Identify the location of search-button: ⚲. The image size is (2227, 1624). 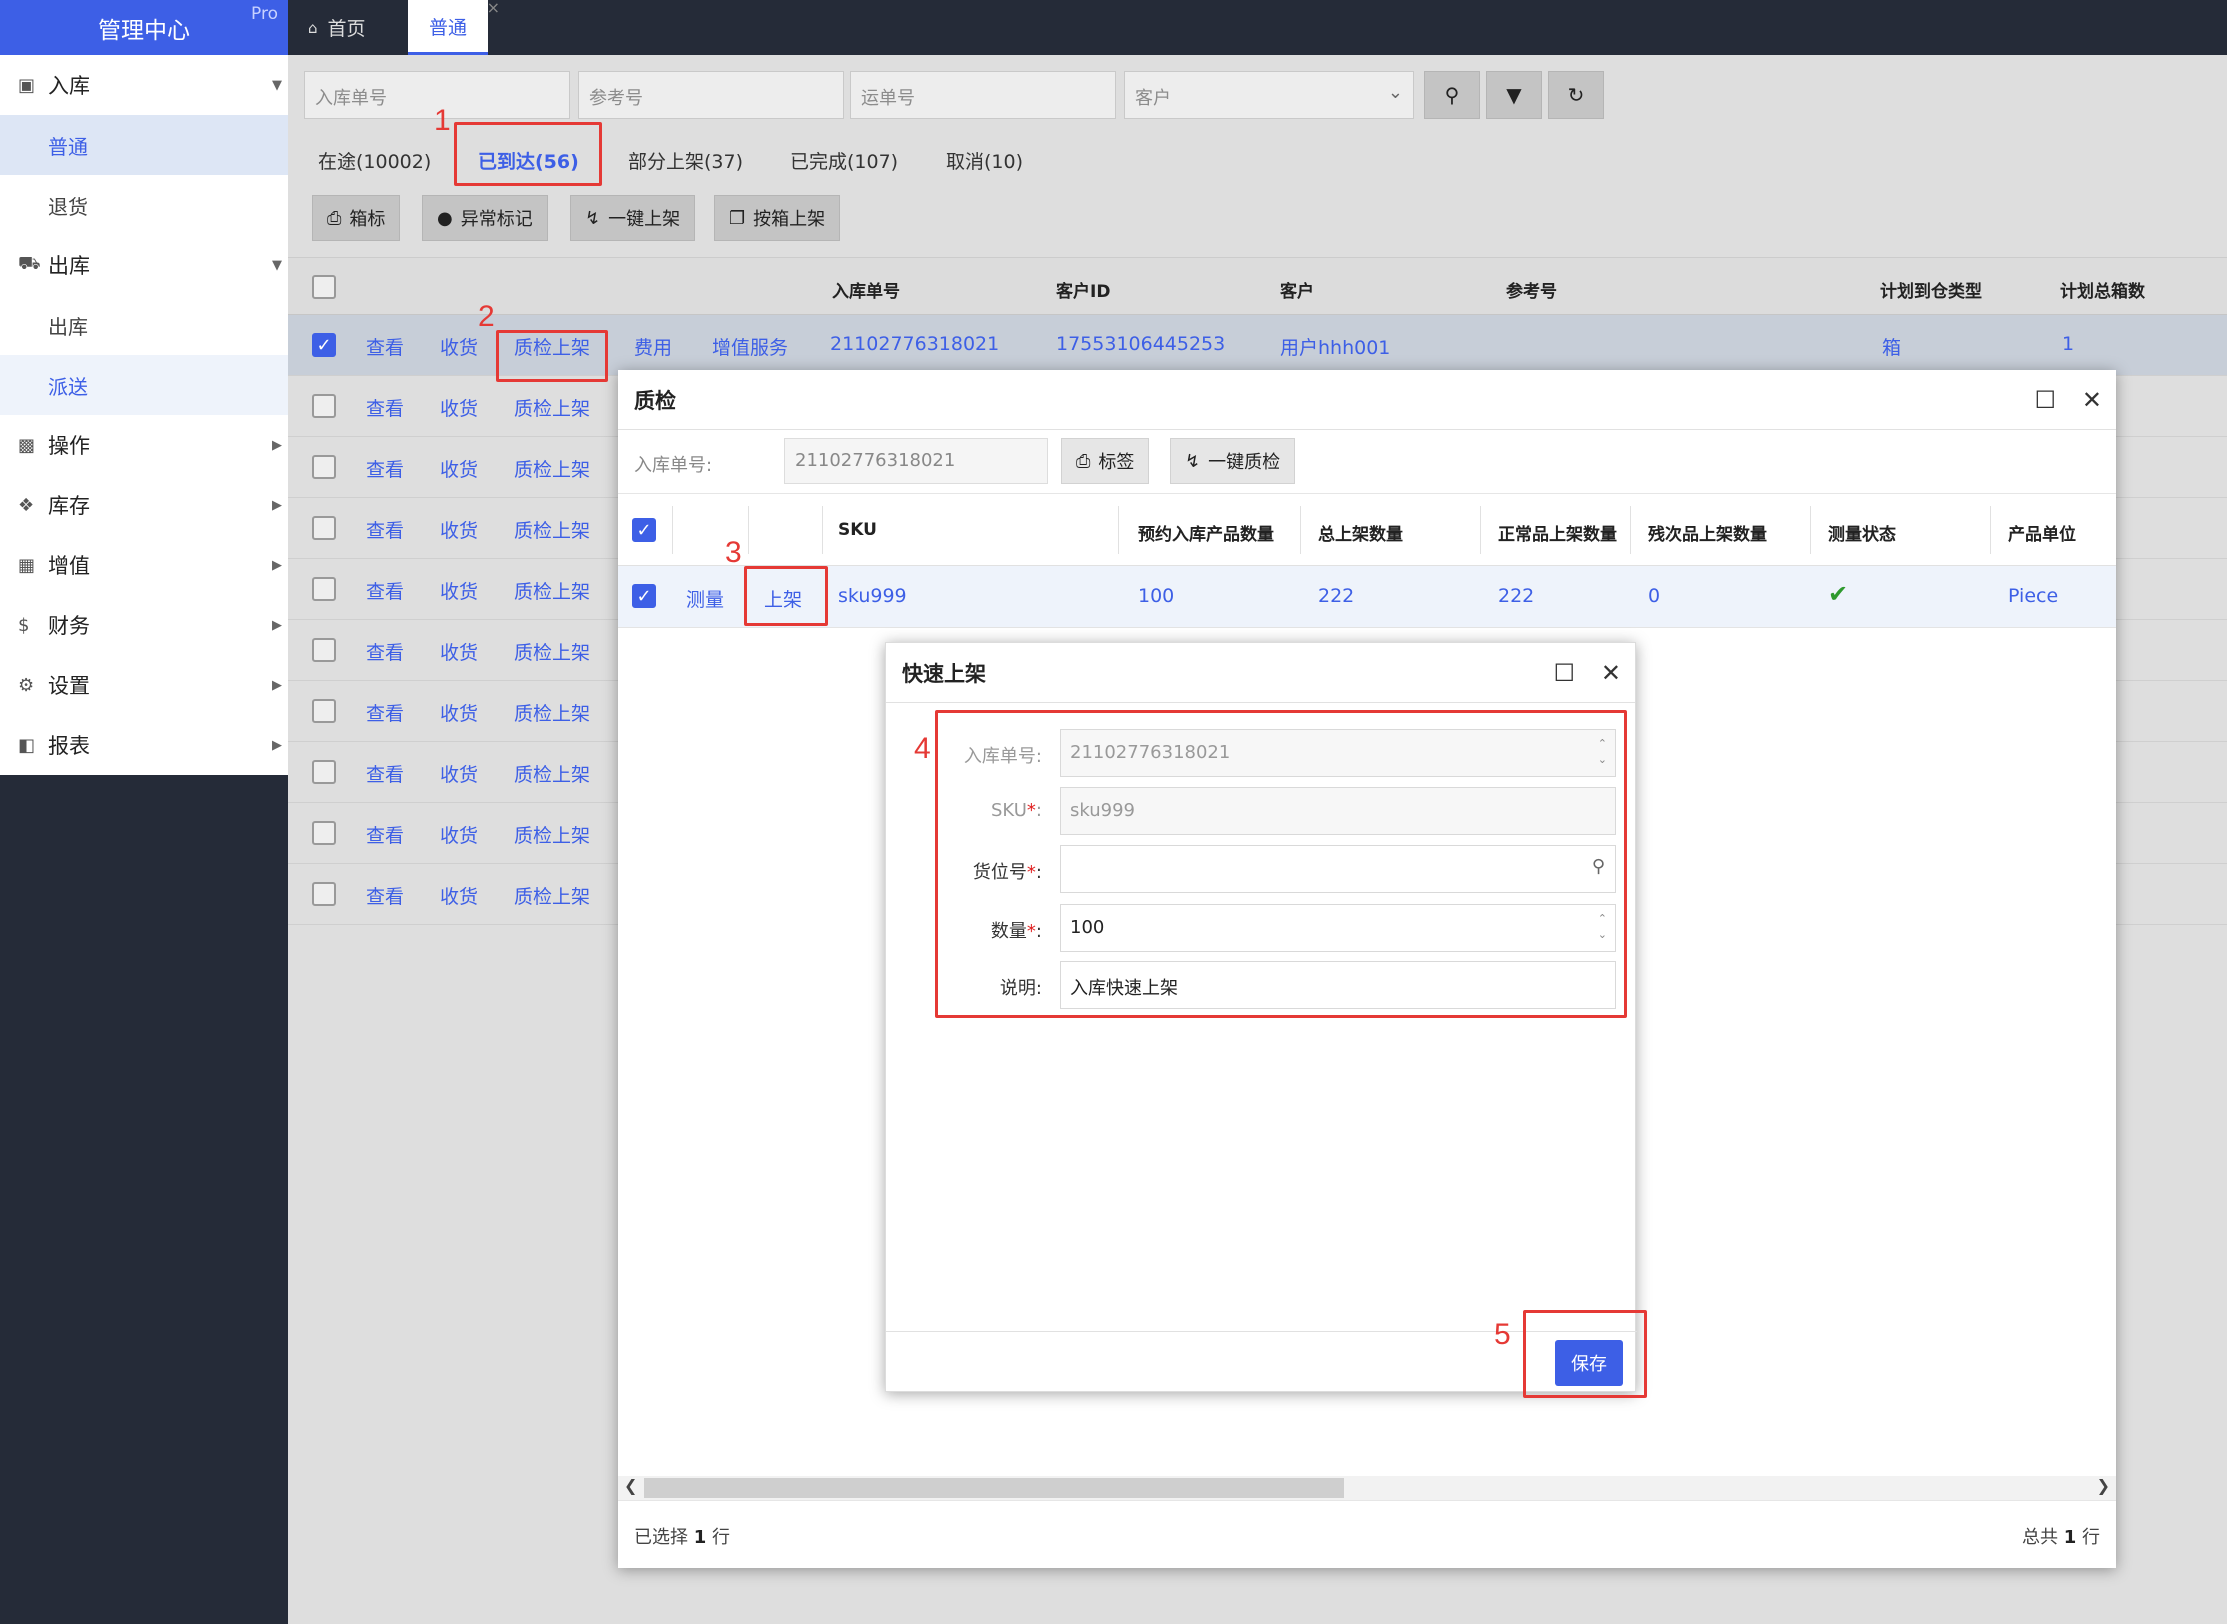
(1452, 95).